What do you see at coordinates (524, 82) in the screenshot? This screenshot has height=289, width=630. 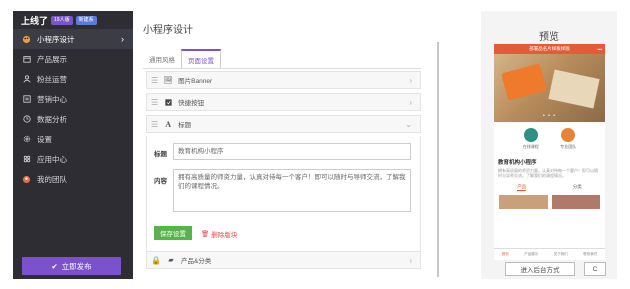 I see `chair-shape` at bounding box center [524, 82].